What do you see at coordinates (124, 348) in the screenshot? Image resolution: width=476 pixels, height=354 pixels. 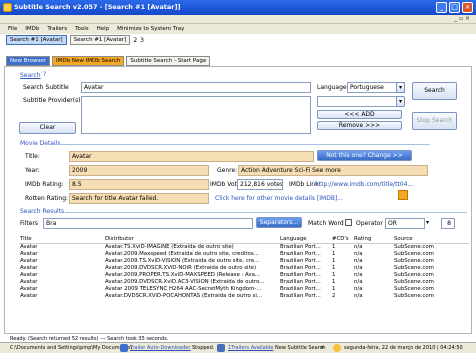 I see `trailer-icon` at bounding box center [124, 348].